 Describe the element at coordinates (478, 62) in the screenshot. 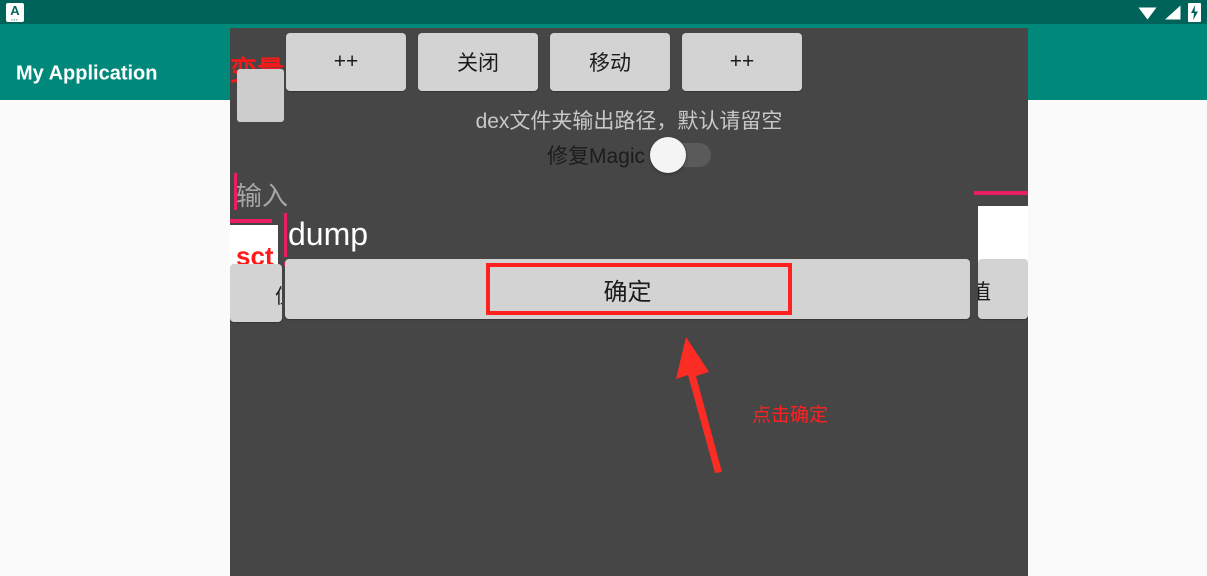

I see `close-button: 关闭` at that location.